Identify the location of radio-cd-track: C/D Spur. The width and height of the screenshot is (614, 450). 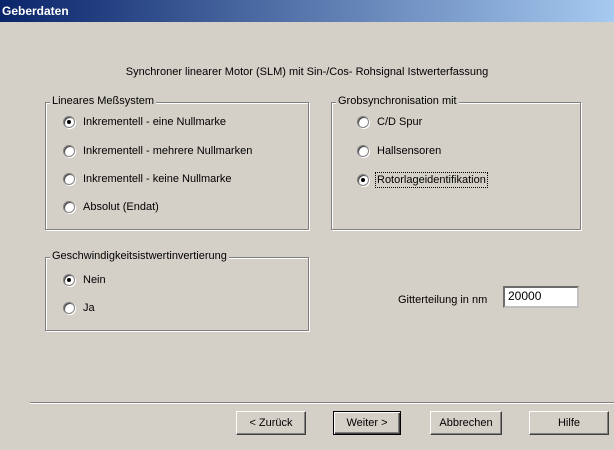
(389, 122).